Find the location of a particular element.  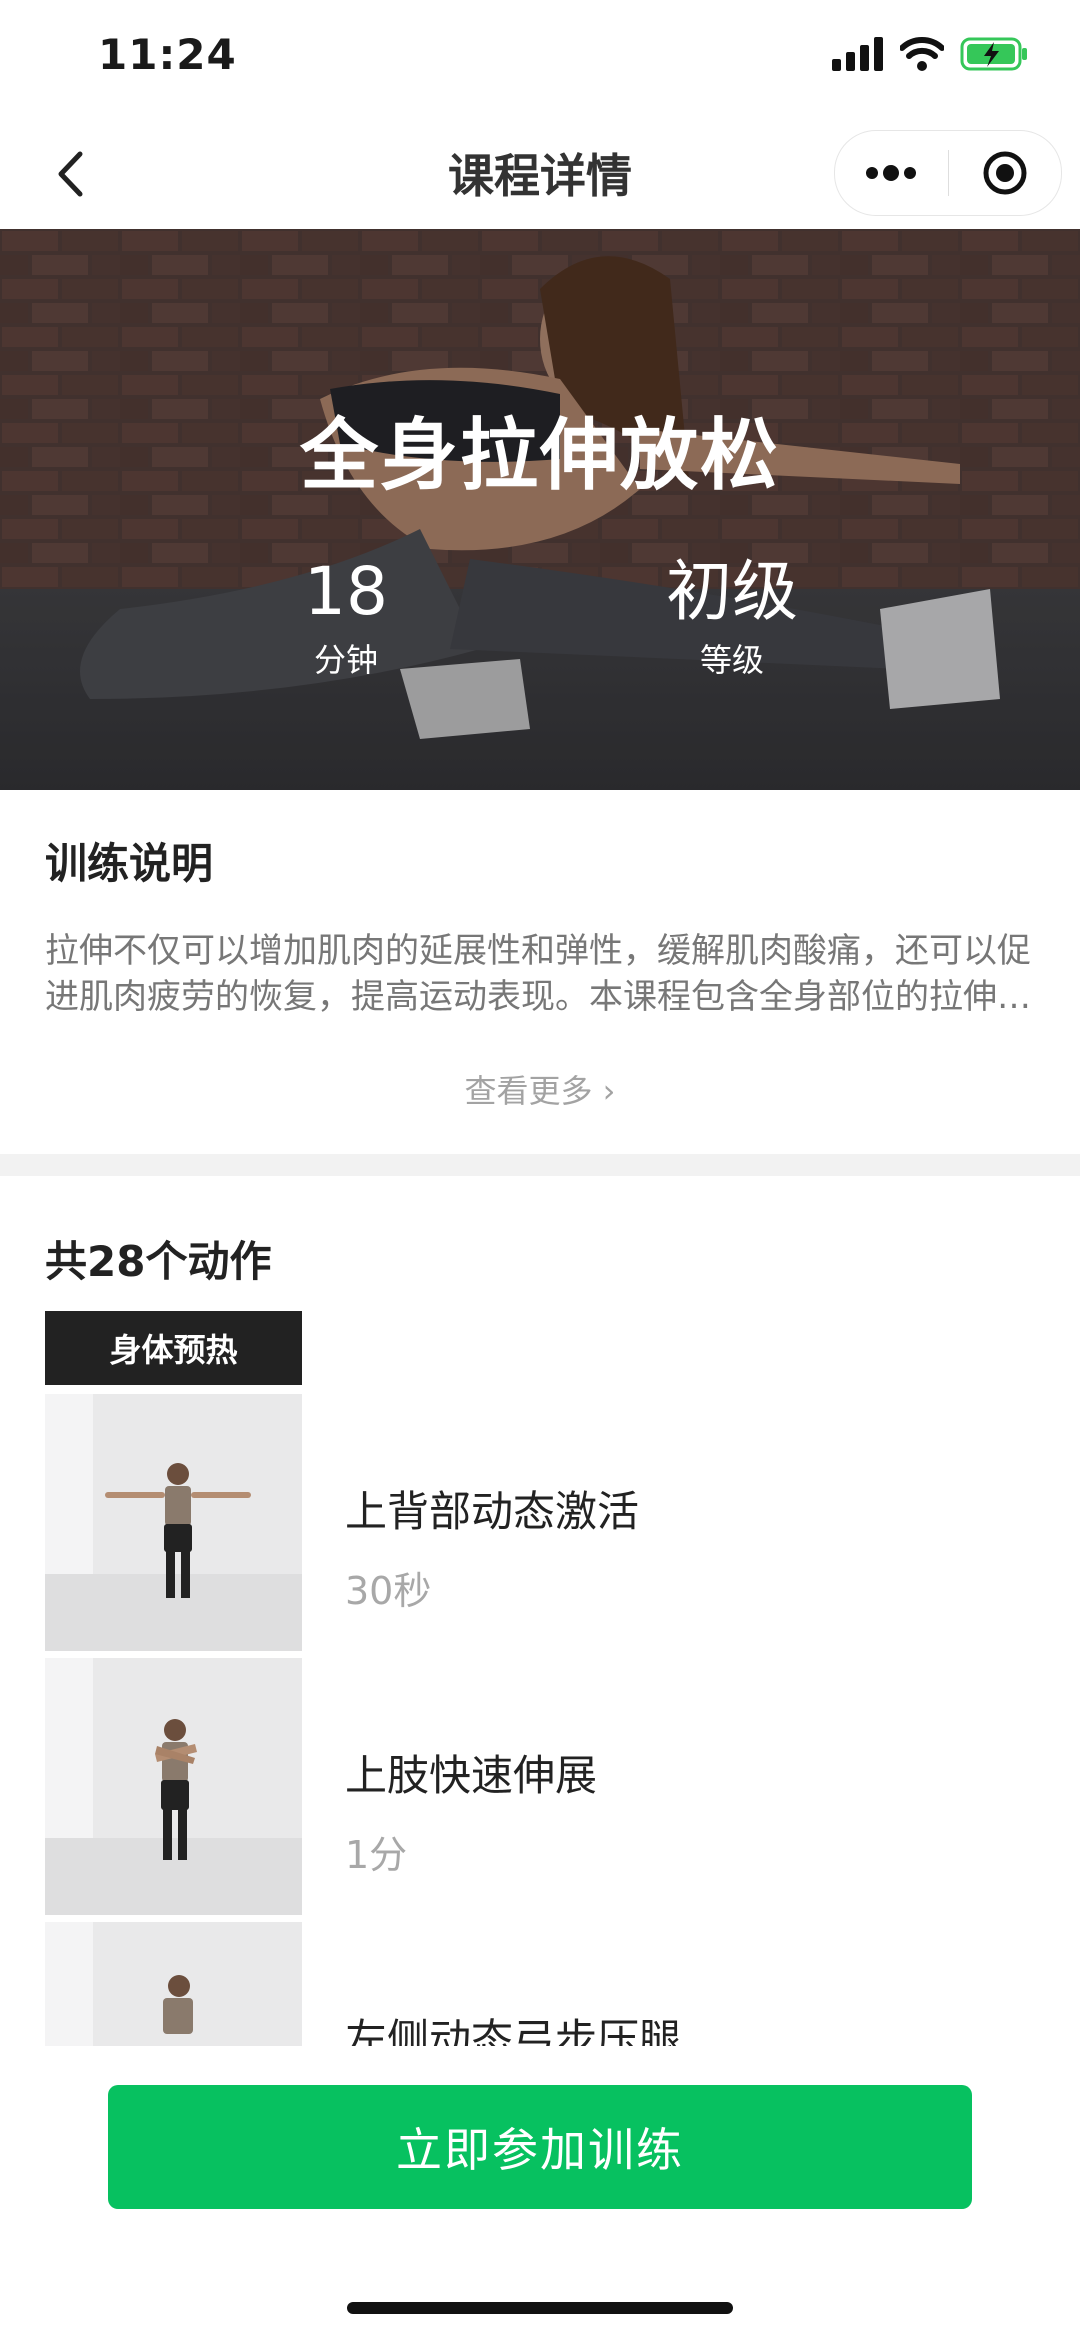

level-stat: 初级 等级 is located at coordinates (732, 620).